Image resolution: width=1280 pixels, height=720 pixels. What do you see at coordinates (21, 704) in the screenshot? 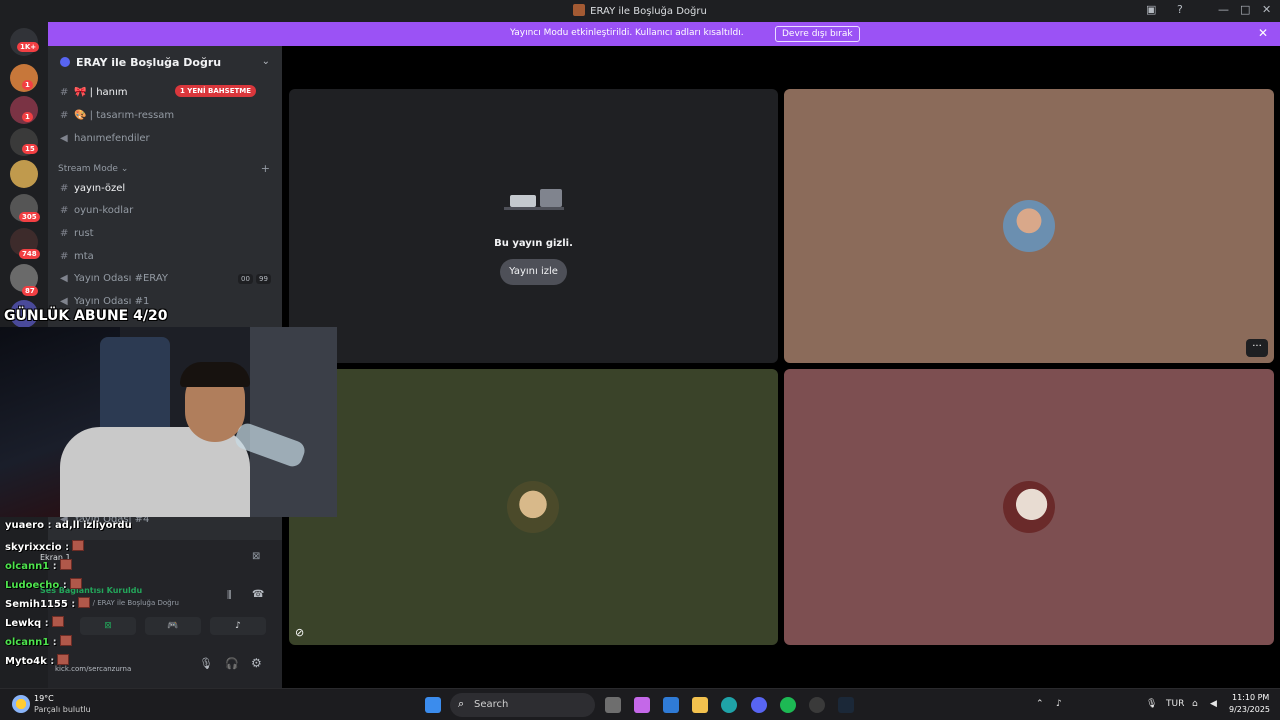
I see `weather-icon` at bounding box center [21, 704].